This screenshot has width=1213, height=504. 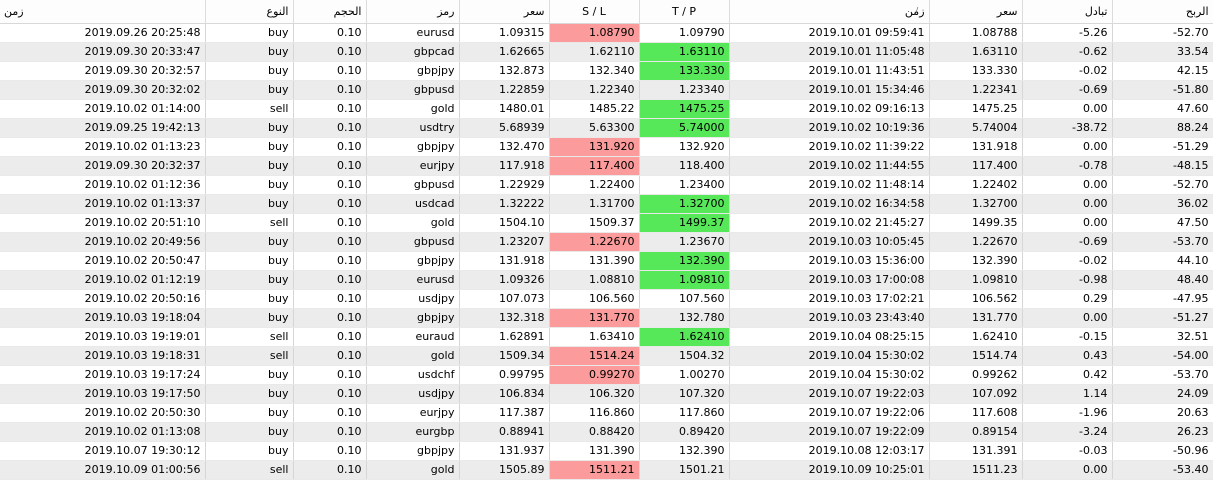 I want to click on cell-open-time: 2019.10.07 19:30:12, so click(x=103, y=451).